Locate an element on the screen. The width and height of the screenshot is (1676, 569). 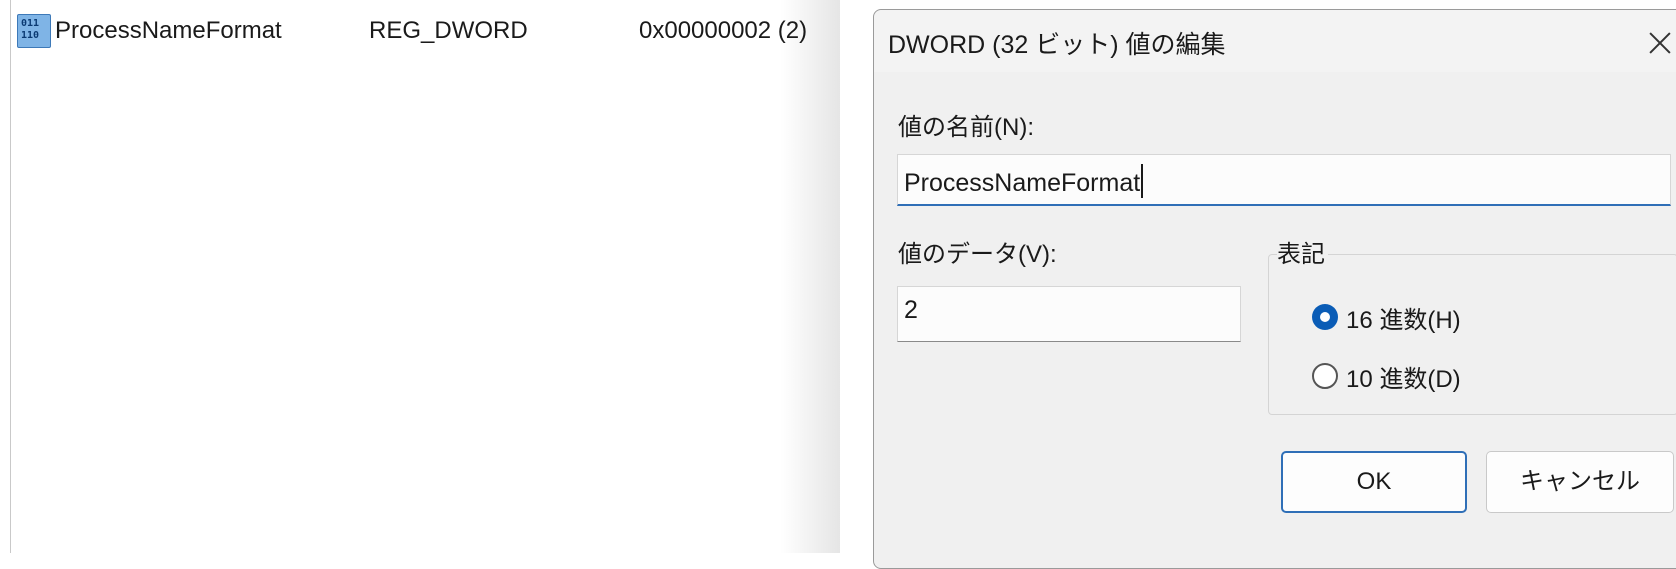
radio-checked-icon is located at coordinates (1325, 317).